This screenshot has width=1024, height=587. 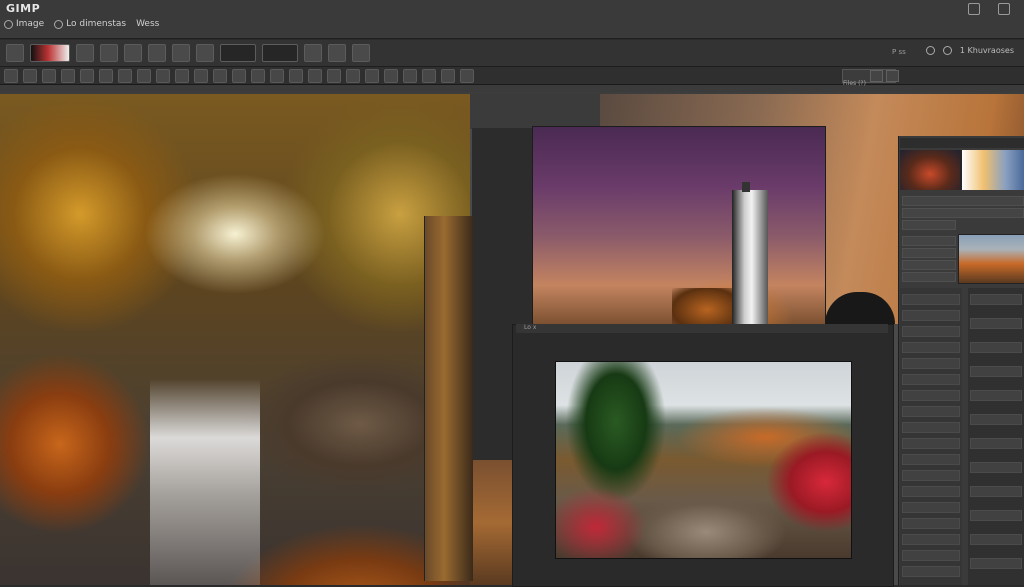 What do you see at coordinates (50, 53) in the screenshot?
I see `brush-preset-icon` at bounding box center [50, 53].